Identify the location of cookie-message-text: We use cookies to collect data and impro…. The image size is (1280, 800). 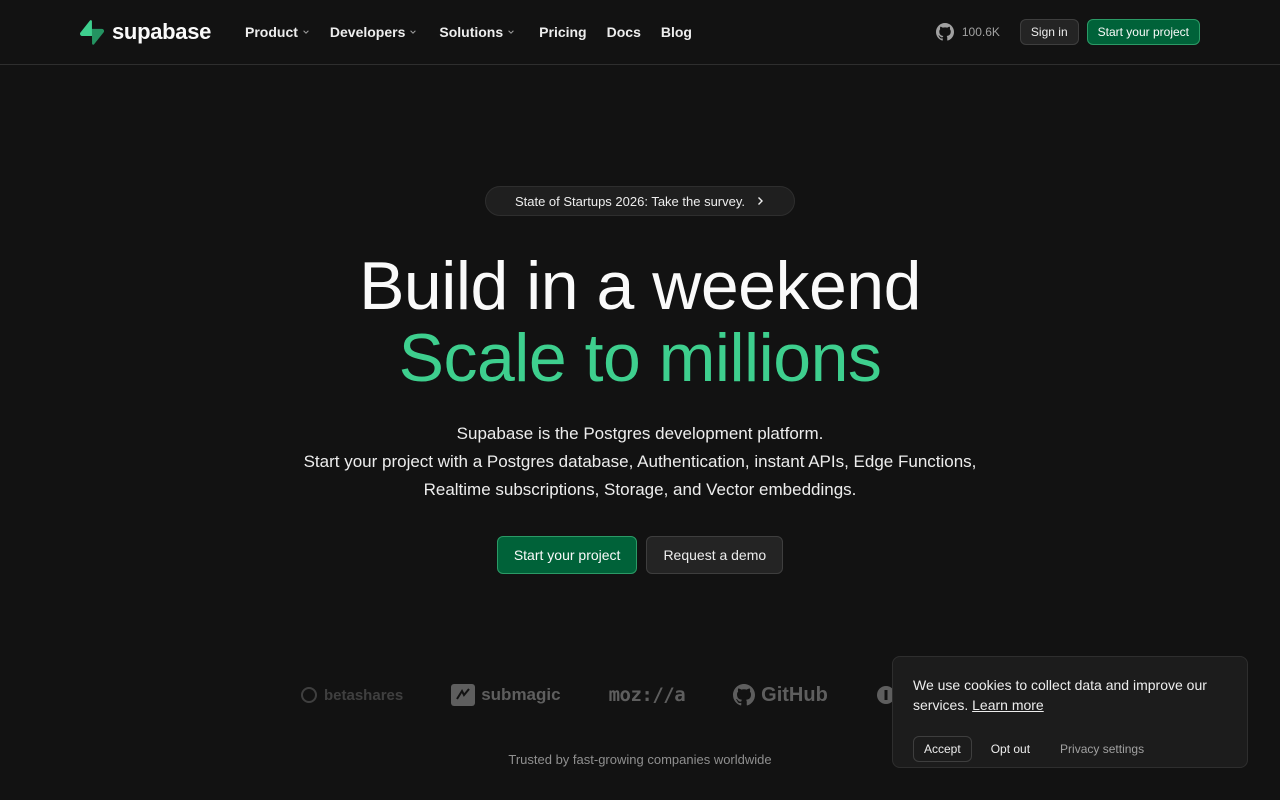
(1060, 695).